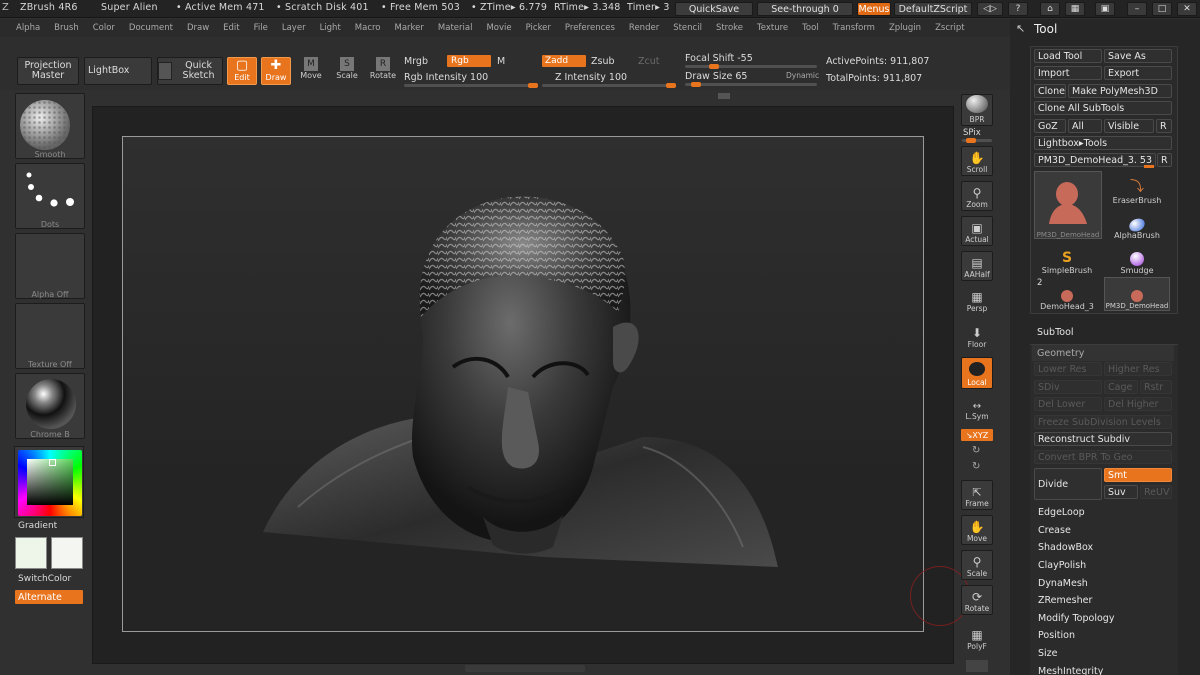  I want to click on menu-item-material: Material, so click(455, 28).